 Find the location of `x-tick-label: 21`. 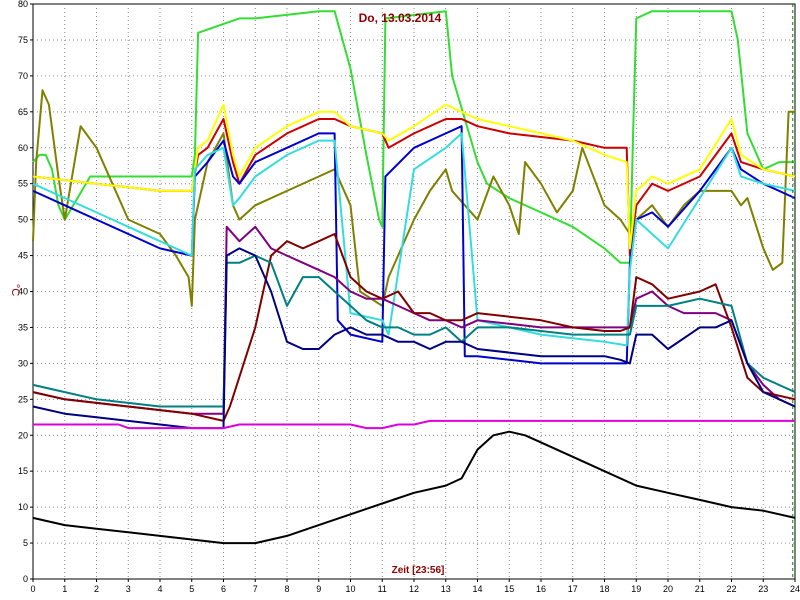

x-tick-label: 21 is located at coordinates (700, 589).